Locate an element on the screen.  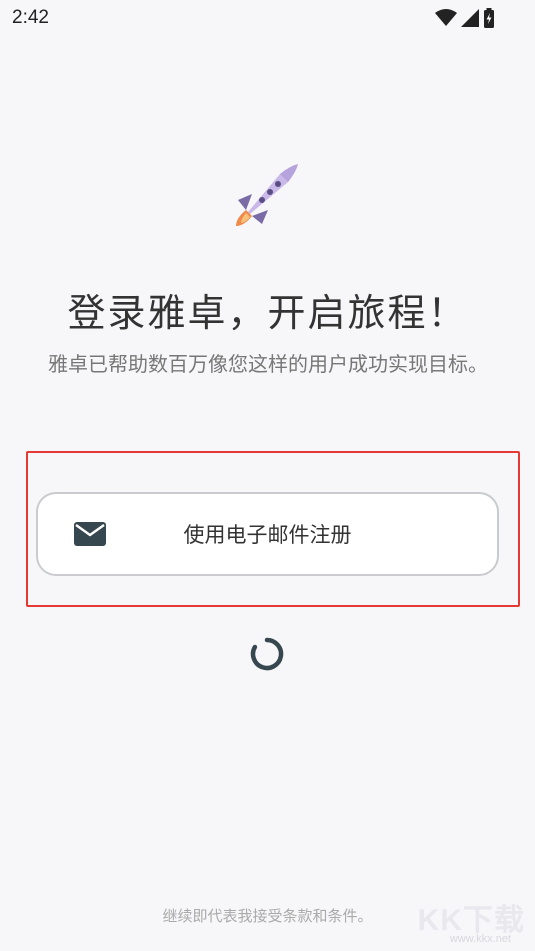
headline: 登录雅卓，开启旅程！ is located at coordinates (267, 313).